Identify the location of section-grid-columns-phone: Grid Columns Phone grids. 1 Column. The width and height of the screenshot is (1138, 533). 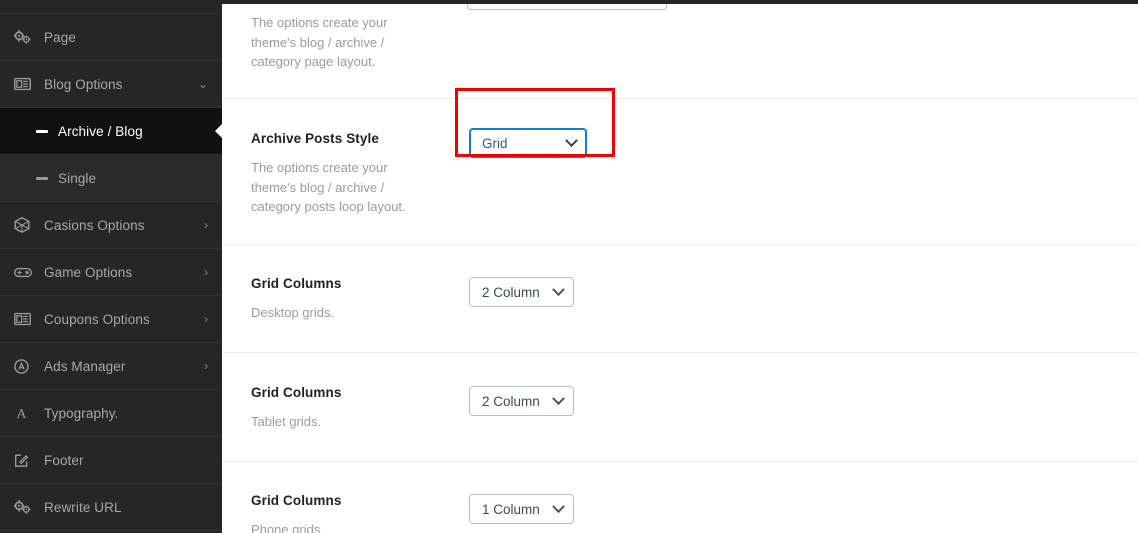
(680, 497).